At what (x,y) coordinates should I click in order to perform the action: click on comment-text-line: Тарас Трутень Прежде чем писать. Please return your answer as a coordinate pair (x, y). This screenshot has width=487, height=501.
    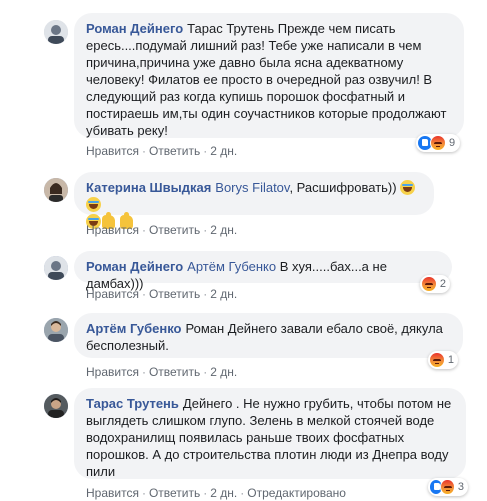
    Looking at the image, I should click on (291, 28).